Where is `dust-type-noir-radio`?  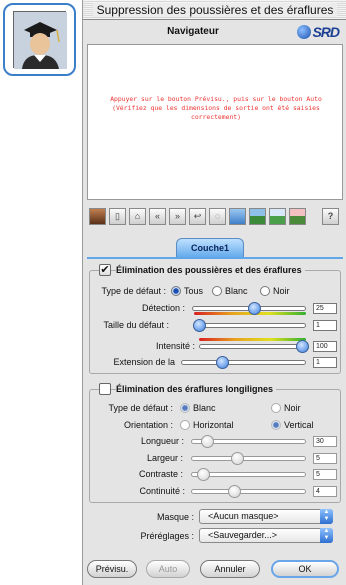
dust-type-noir-radio is located at coordinates (265, 291).